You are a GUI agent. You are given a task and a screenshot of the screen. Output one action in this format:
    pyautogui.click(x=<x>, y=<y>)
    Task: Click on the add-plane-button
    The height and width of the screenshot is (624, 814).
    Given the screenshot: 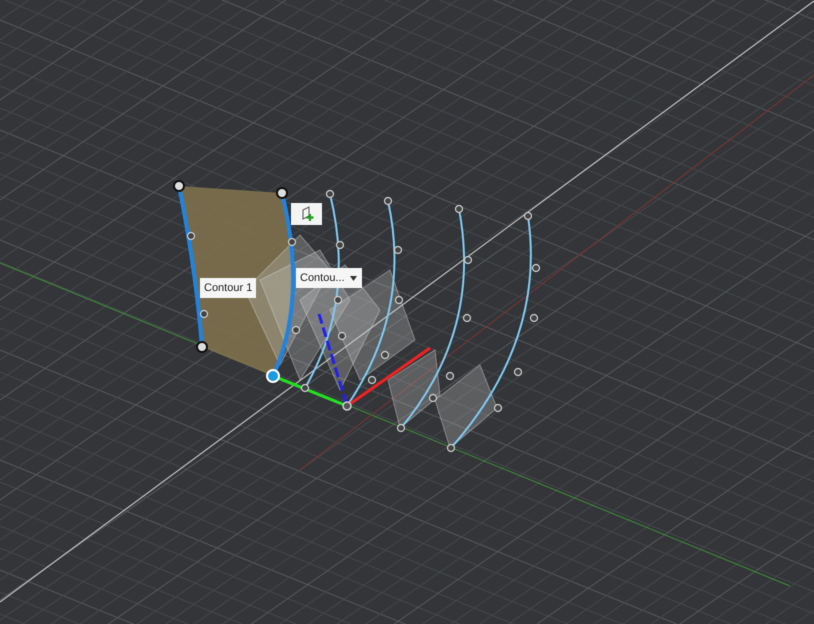 What is the action you would take?
    pyautogui.click(x=306, y=214)
    